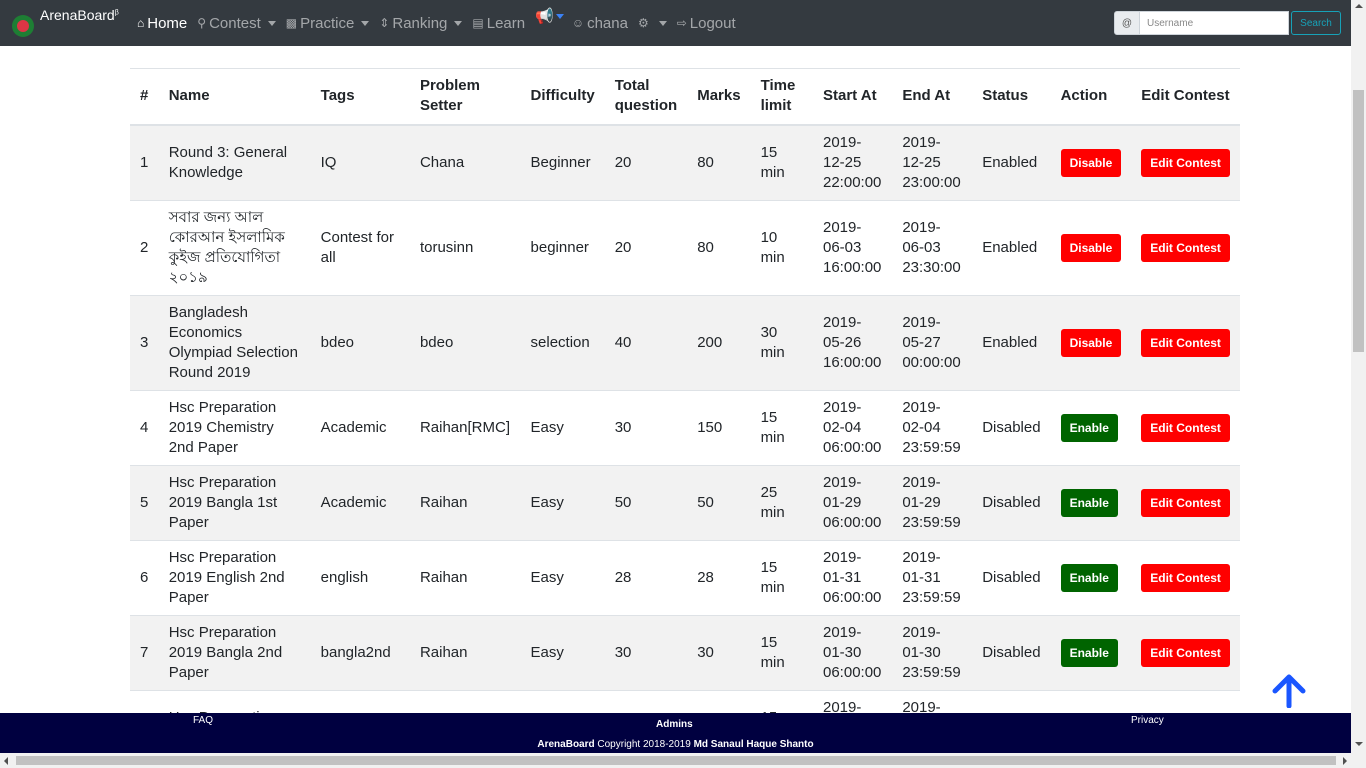 The height and width of the screenshot is (768, 1366). What do you see at coordinates (203, 720) in the screenshot?
I see `faq-link: FAQ` at bounding box center [203, 720].